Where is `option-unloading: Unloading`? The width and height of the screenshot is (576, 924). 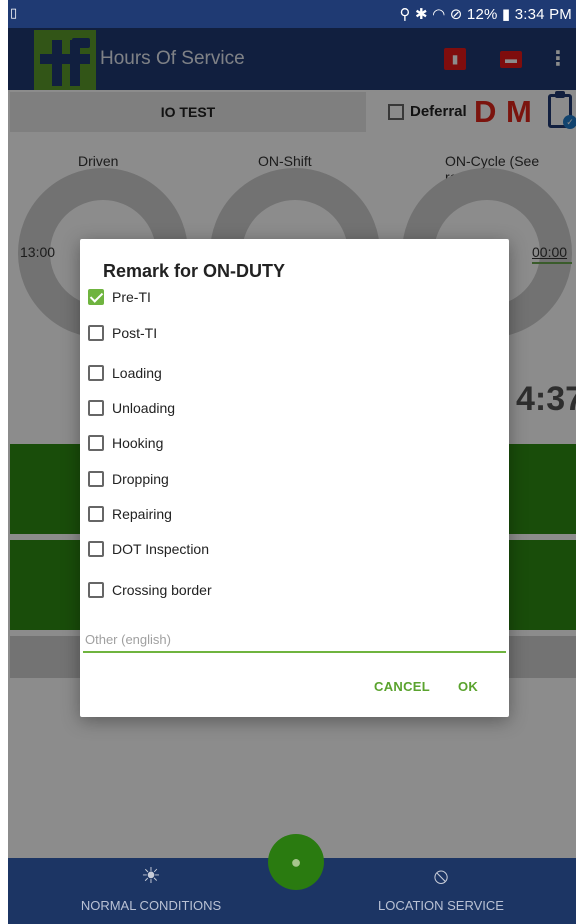
option-unloading: Unloading is located at coordinates (131, 408).